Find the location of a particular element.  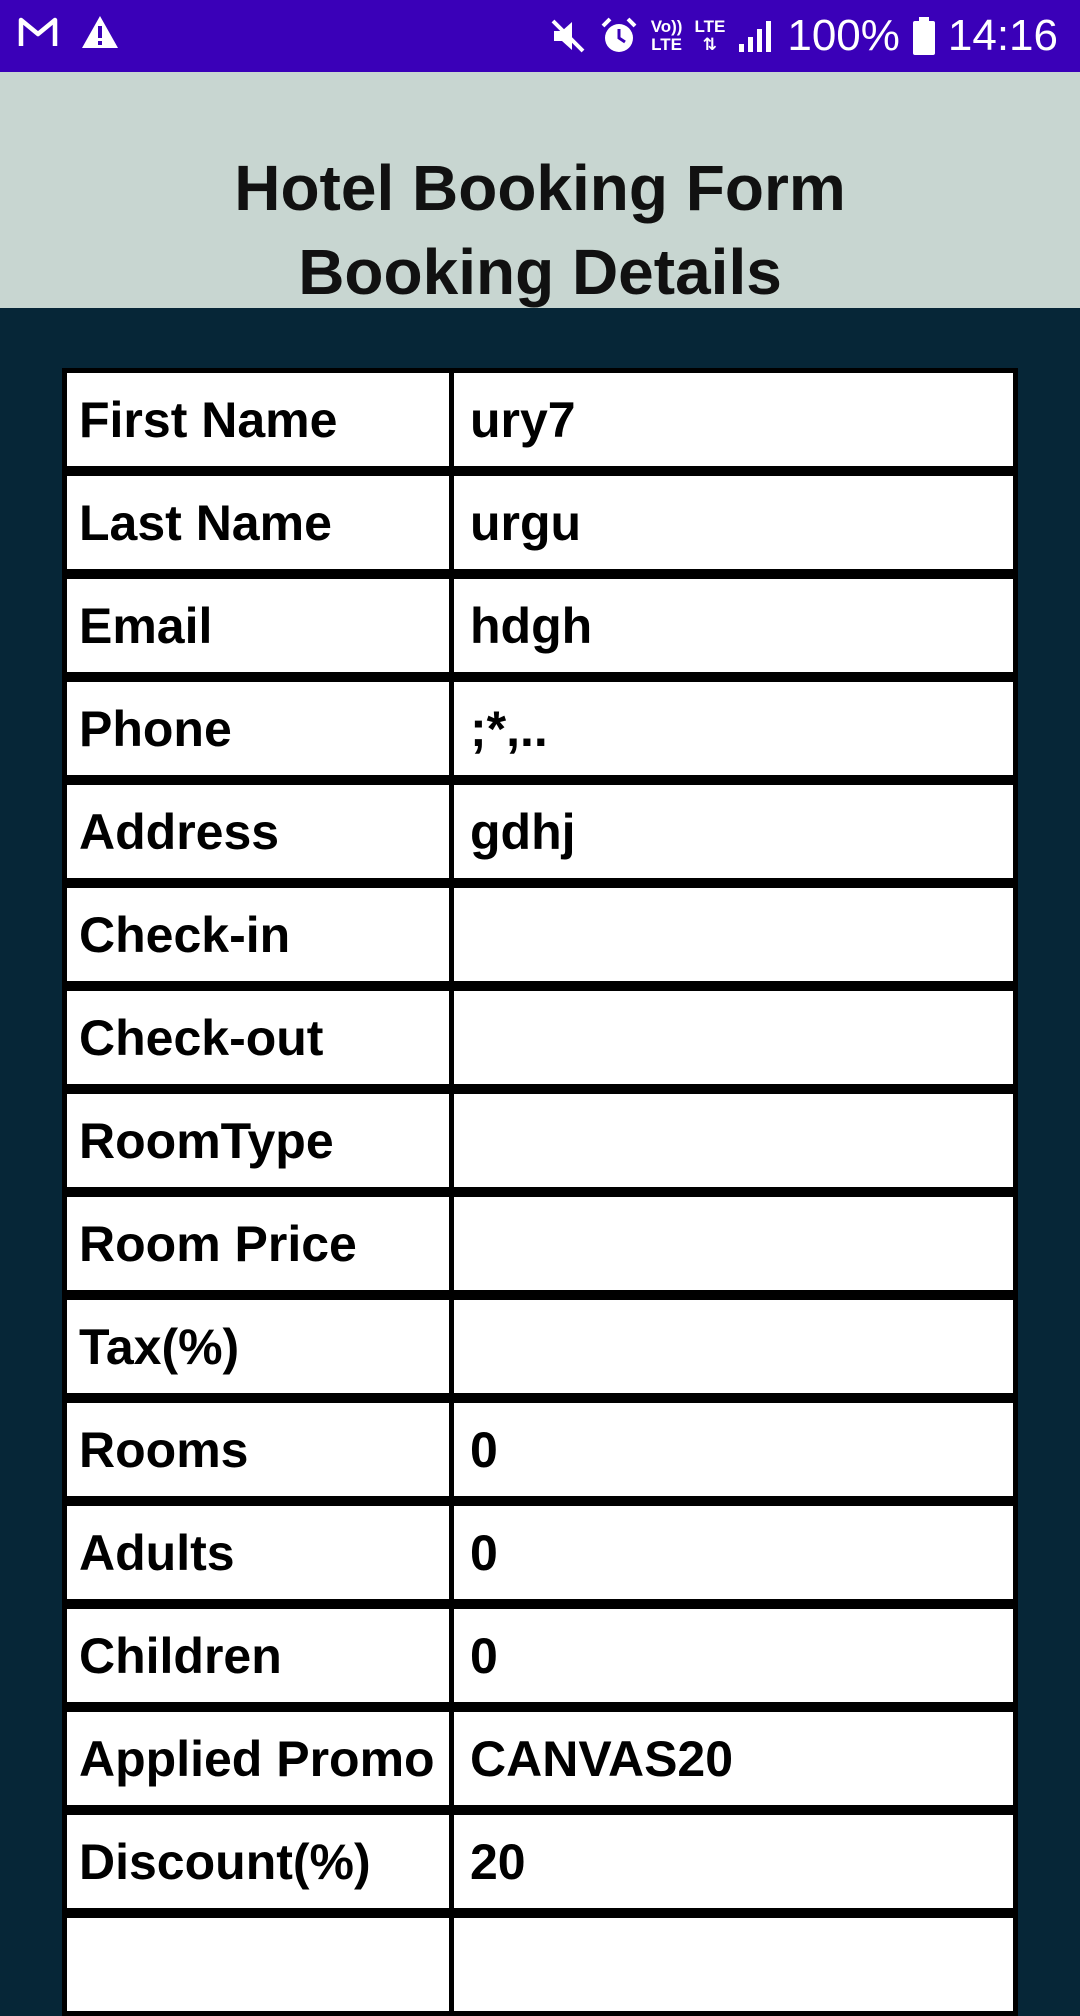

row-label: RoomType is located at coordinates (257, 1140).